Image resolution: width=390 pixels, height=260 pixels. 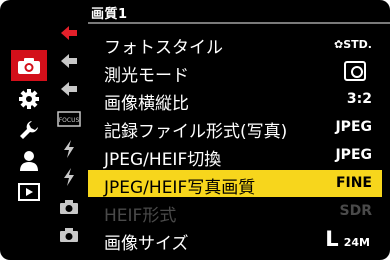 I want to click on camera-icon, so click(x=29, y=65).